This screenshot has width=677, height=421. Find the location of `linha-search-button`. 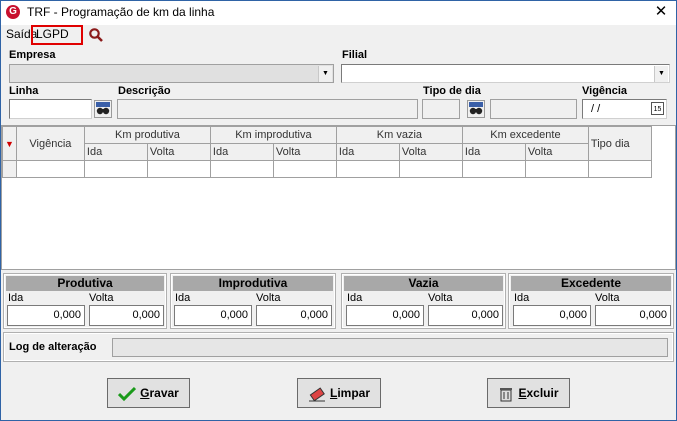

linha-search-button is located at coordinates (103, 109).